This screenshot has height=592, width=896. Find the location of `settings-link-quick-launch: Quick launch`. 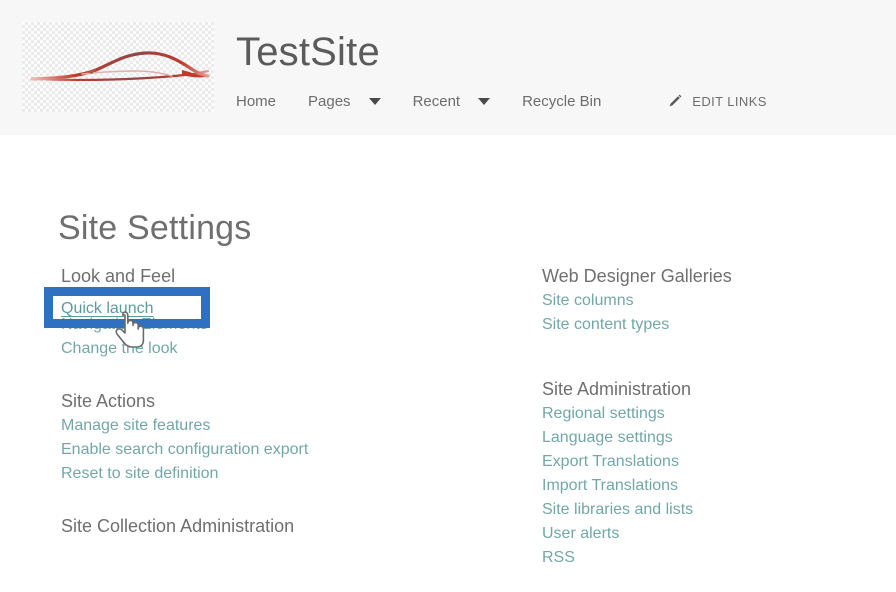

settings-link-quick-launch: Quick launch is located at coordinates (107, 309).